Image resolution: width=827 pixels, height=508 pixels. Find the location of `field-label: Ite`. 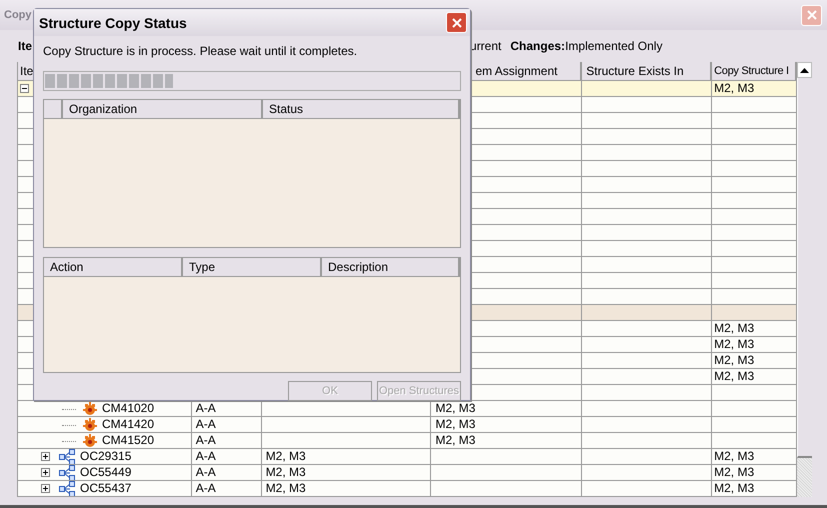

field-label: Ite is located at coordinates (25, 46).